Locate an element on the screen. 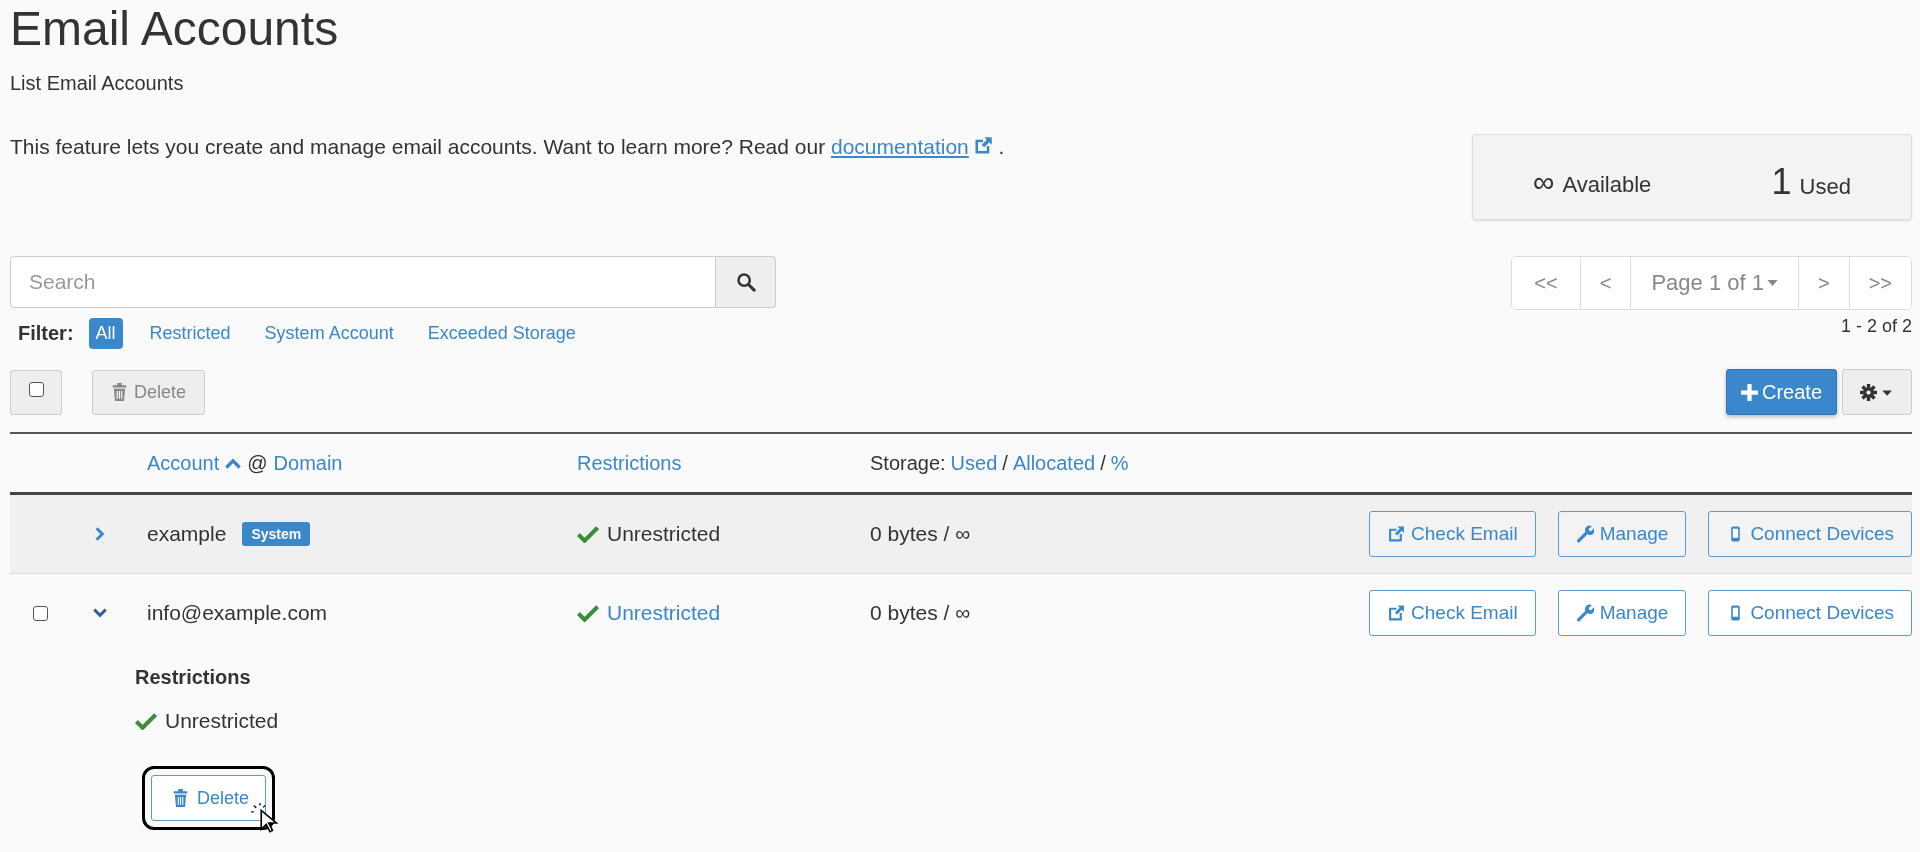 This screenshot has width=1920, height=852. percent-column-link: % is located at coordinates (1119, 463).